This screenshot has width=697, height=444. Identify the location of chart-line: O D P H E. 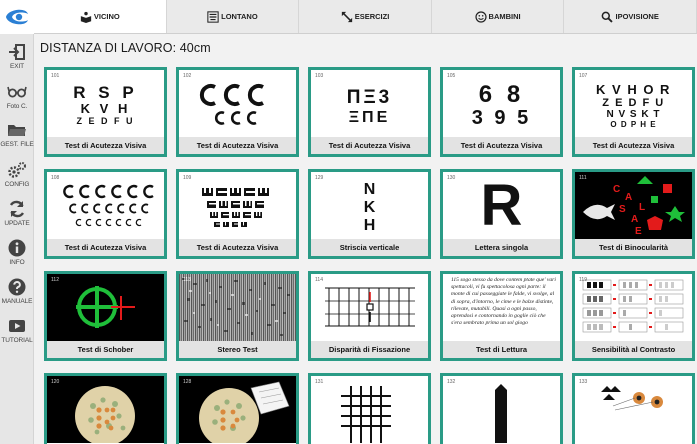
(633, 124).